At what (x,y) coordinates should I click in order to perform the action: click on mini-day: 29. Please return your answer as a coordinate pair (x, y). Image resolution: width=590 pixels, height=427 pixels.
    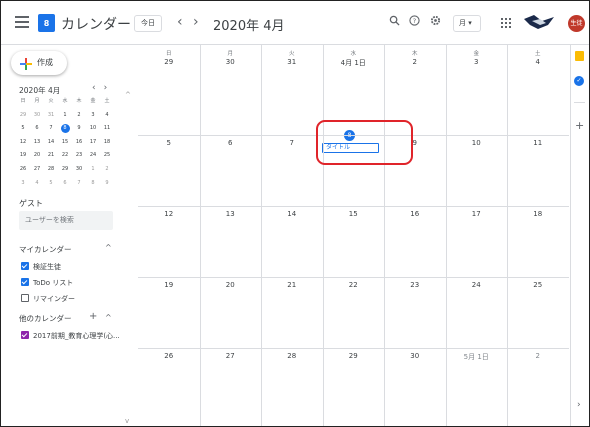
    Looking at the image, I should click on (23, 115).